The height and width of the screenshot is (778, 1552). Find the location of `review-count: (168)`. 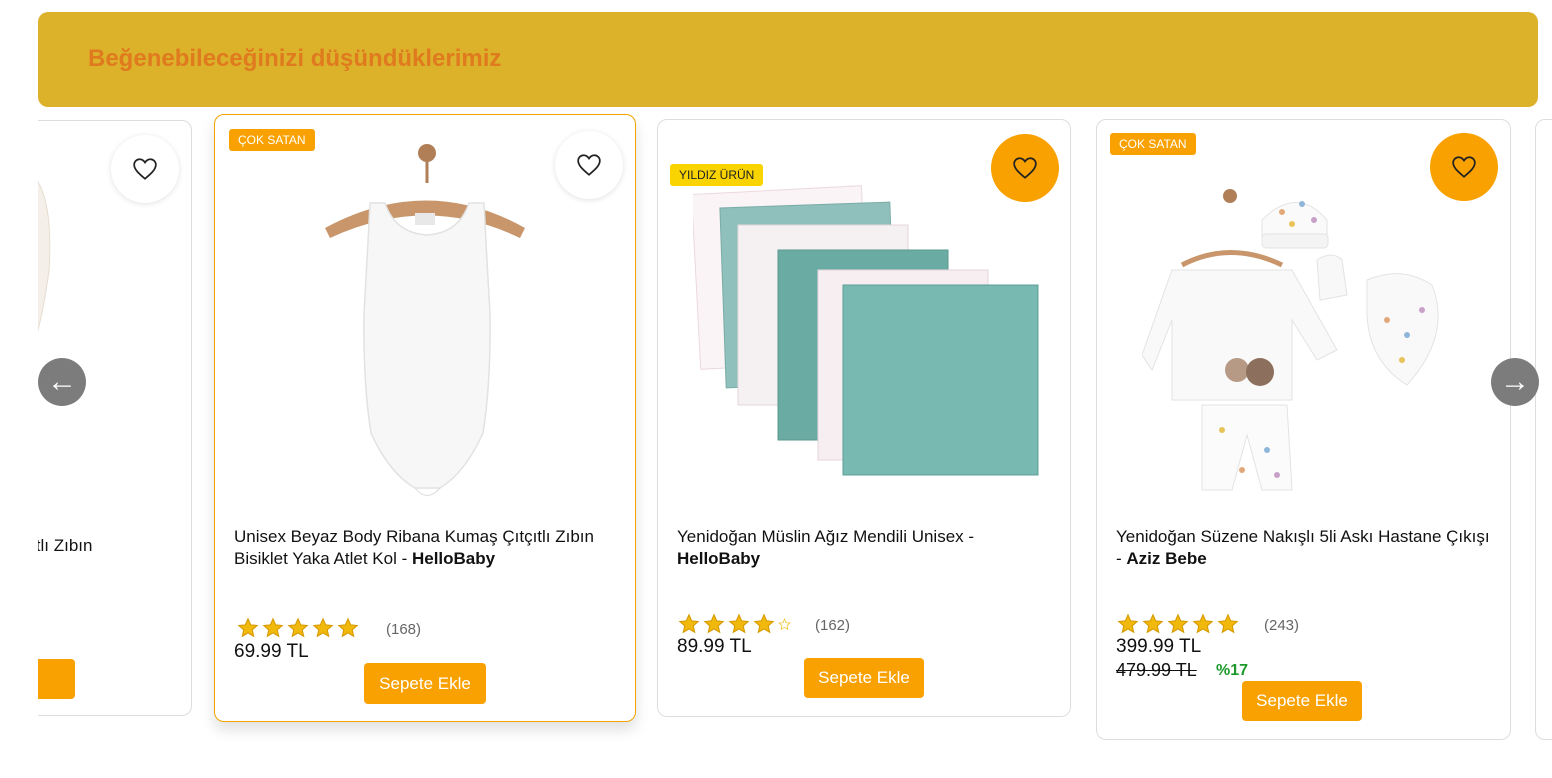

review-count: (168) is located at coordinates (404, 629).